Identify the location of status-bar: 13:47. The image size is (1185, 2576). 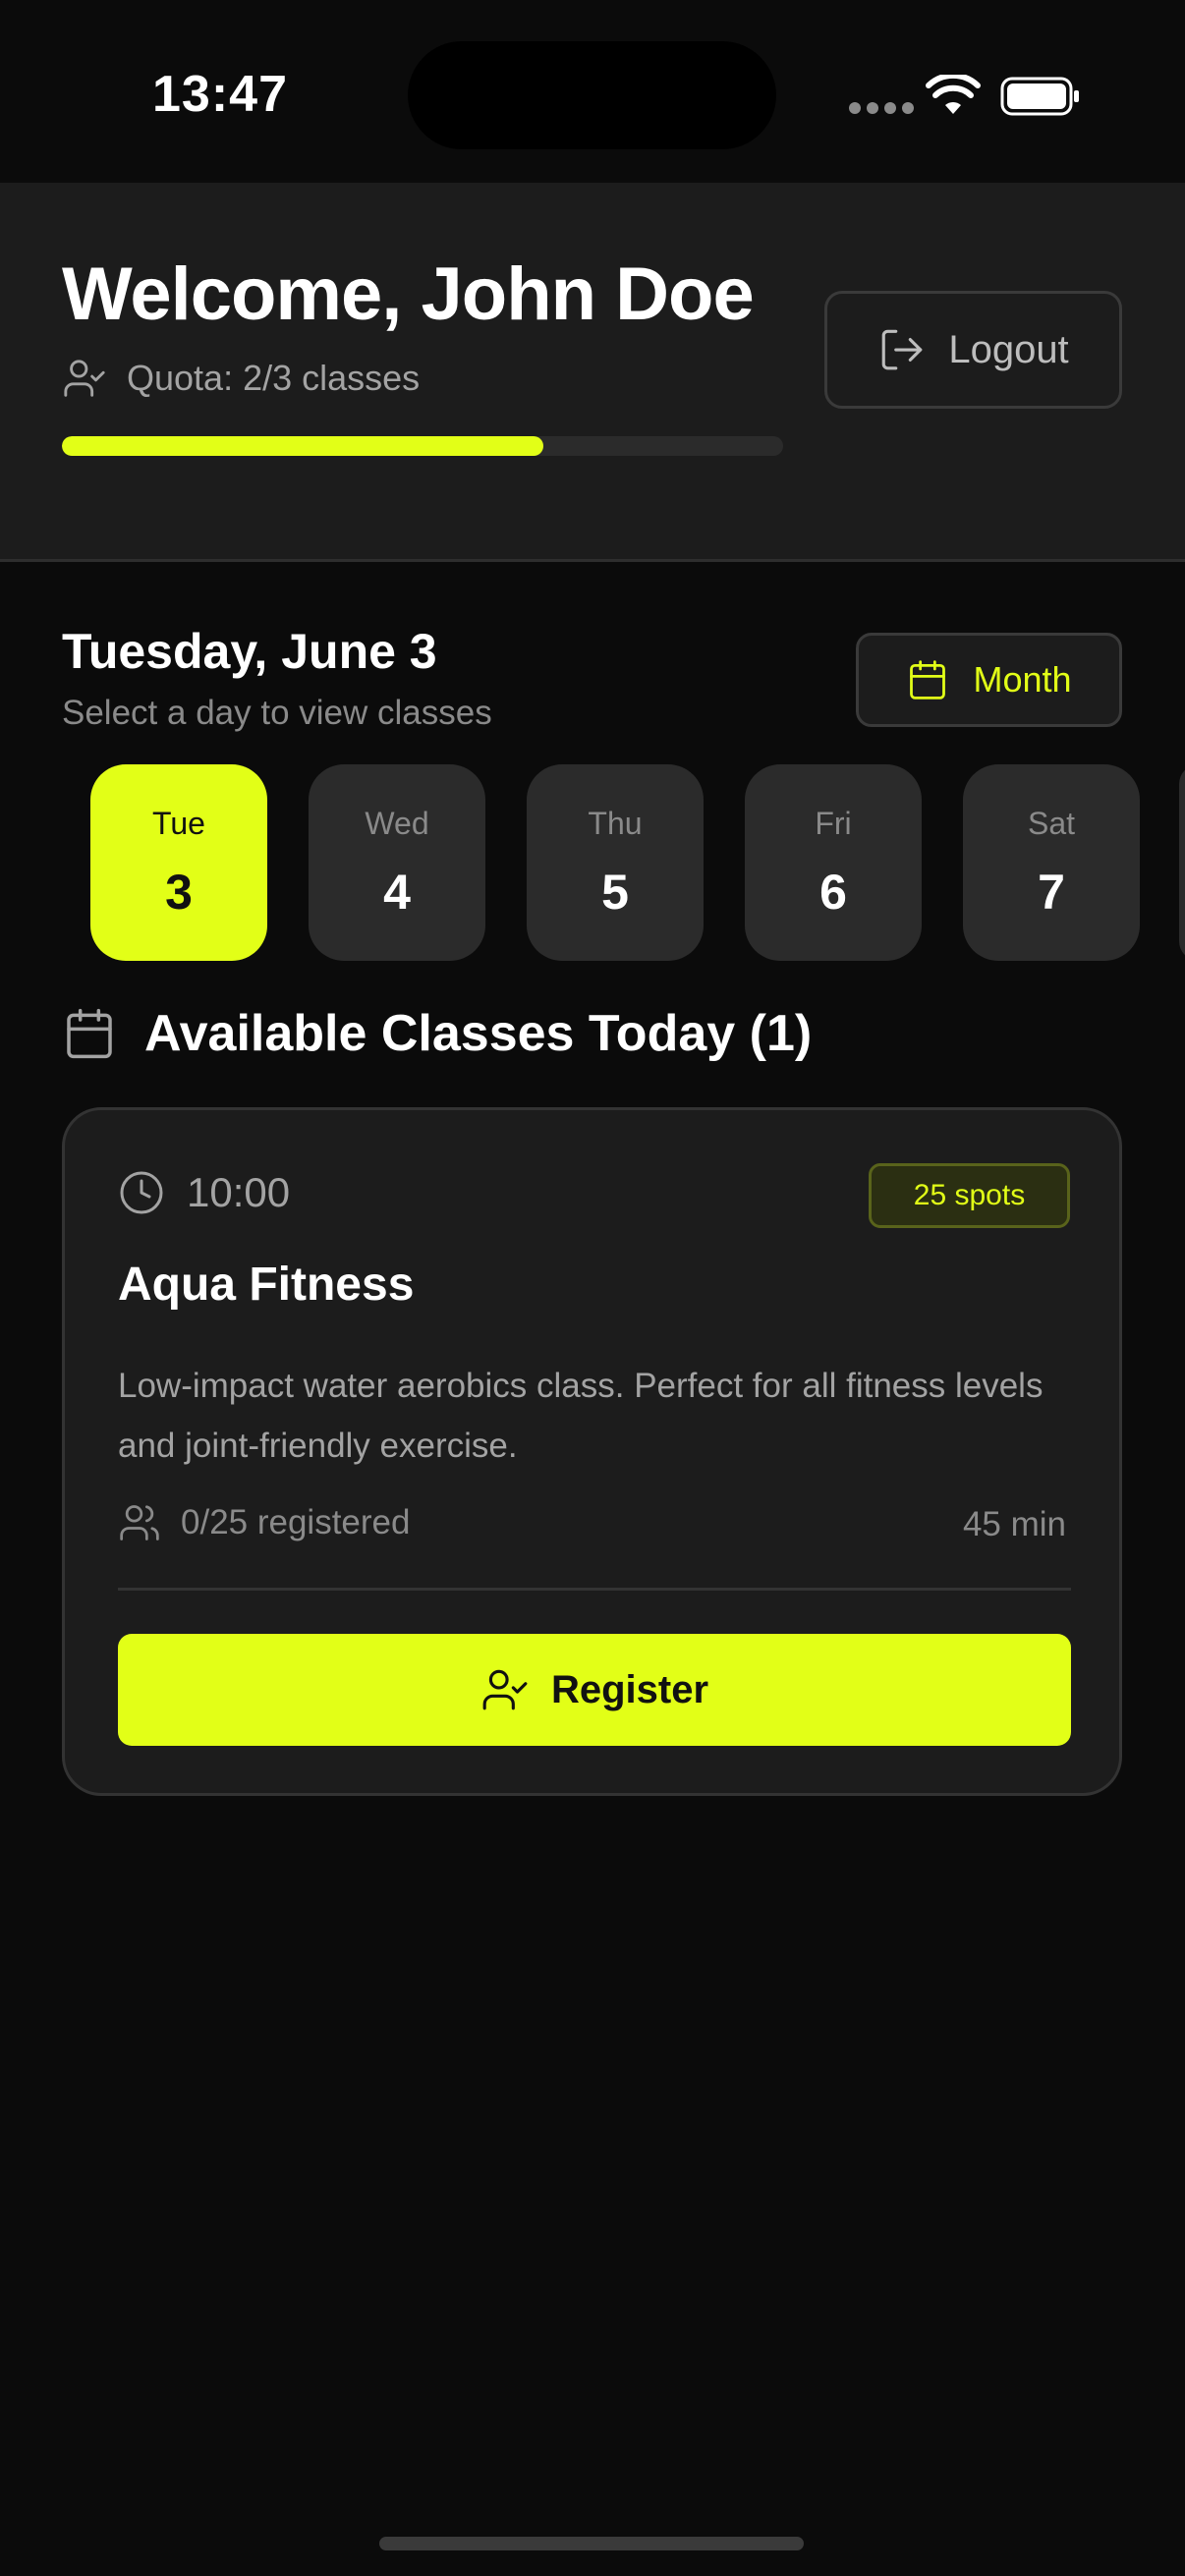
(592, 91).